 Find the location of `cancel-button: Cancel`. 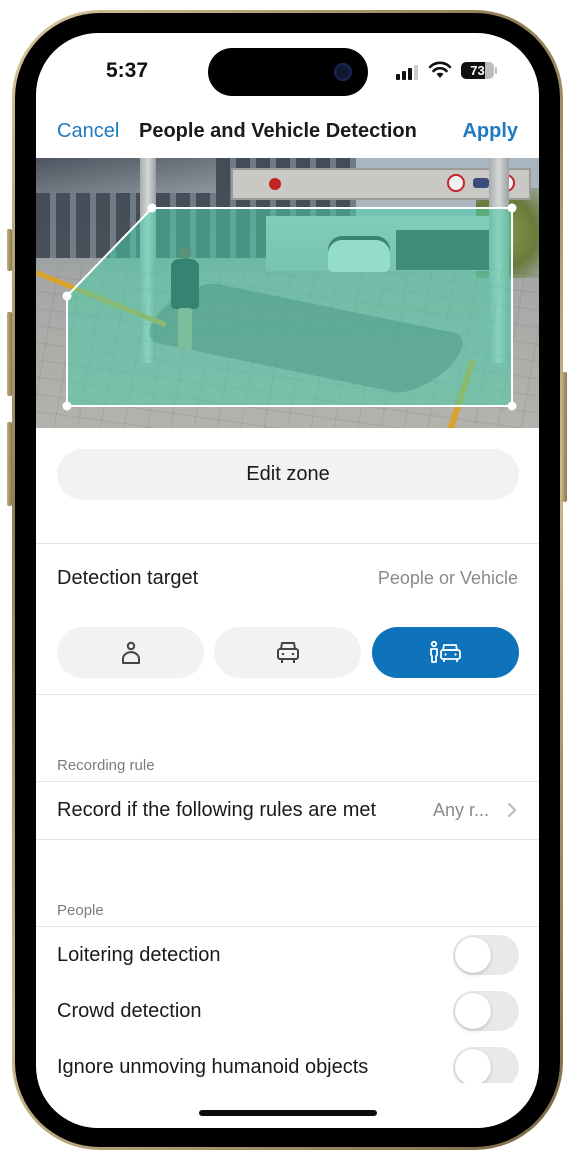

cancel-button: Cancel is located at coordinates (88, 131).